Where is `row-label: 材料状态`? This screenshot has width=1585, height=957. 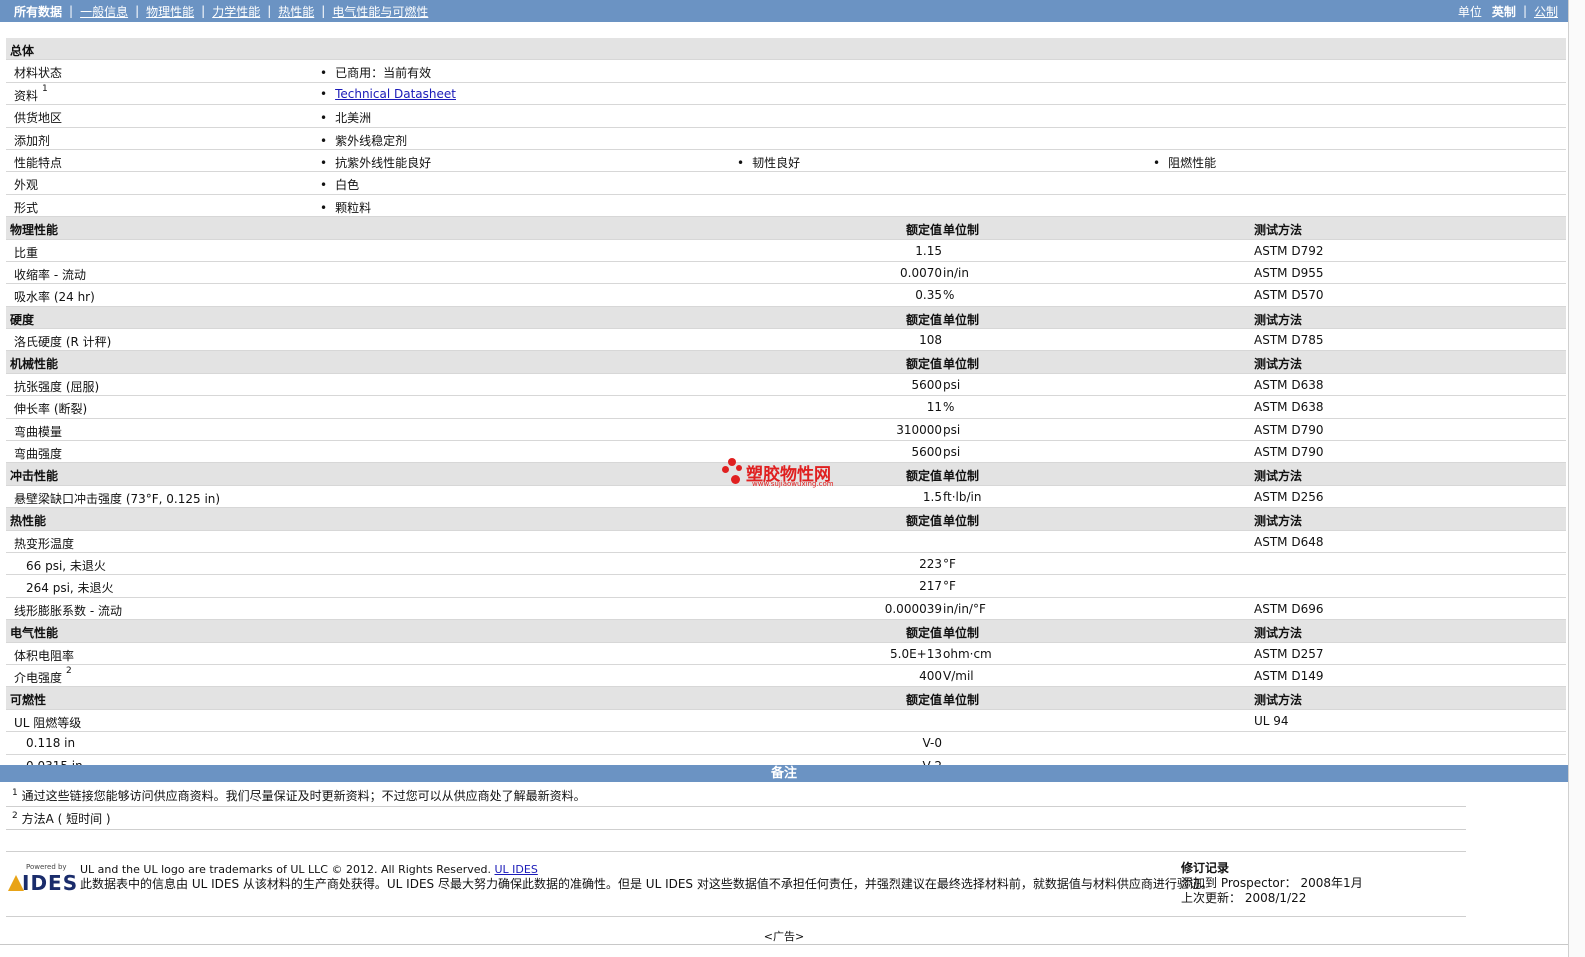 row-label: 材料状态 is located at coordinates (38, 73).